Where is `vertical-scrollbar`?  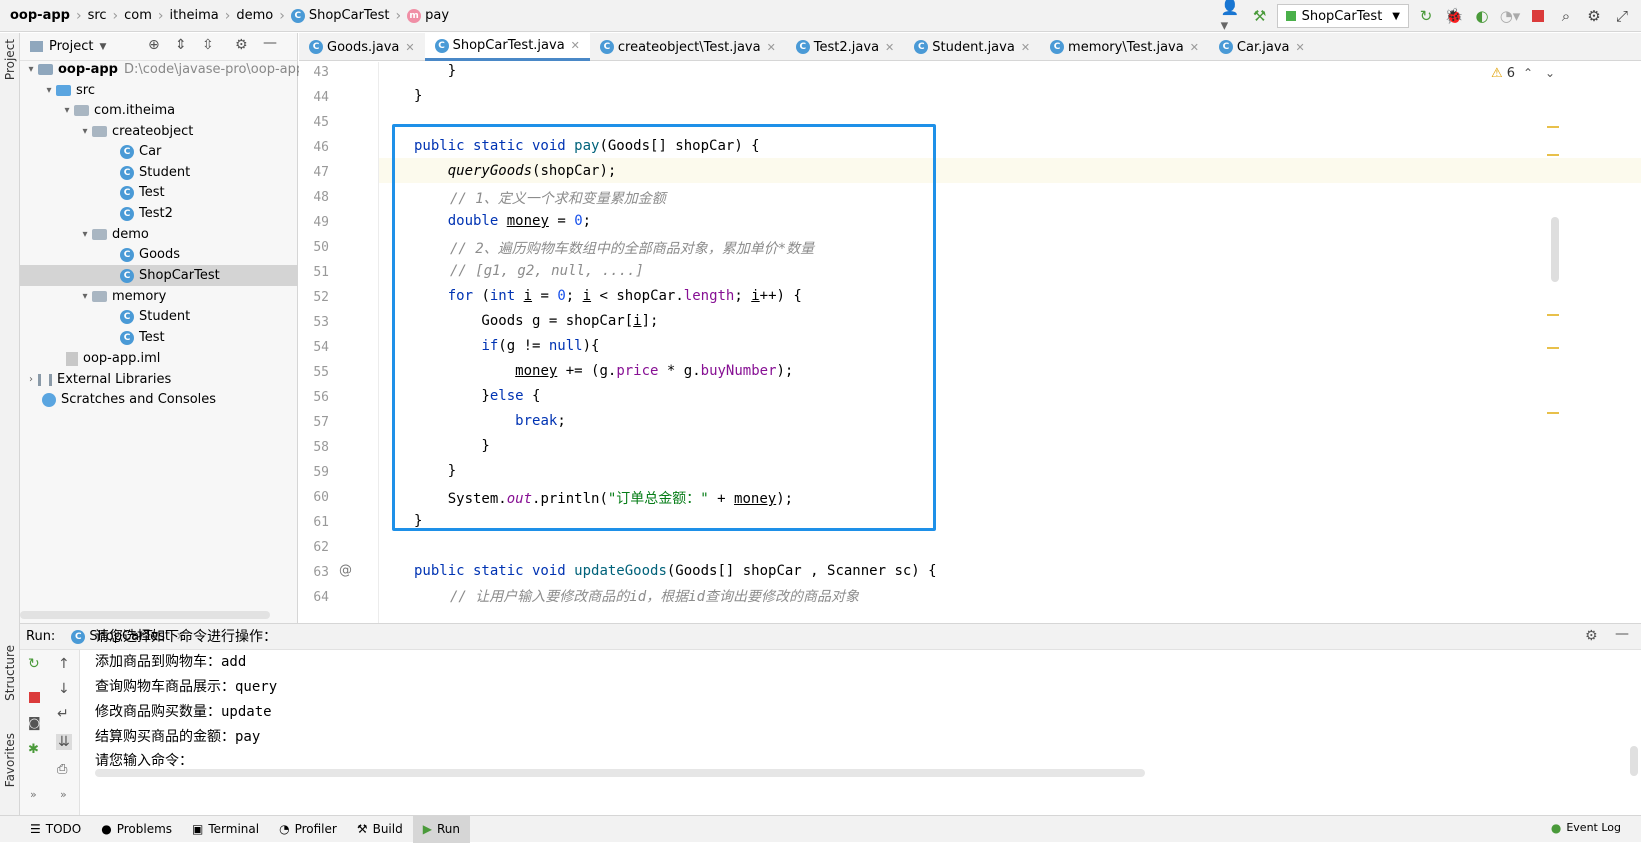 vertical-scrollbar is located at coordinates (1555, 249).